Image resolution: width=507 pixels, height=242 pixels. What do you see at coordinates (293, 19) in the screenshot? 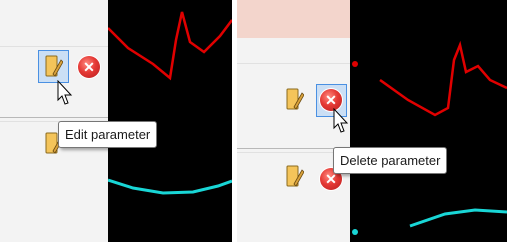
I see `top-banner` at bounding box center [293, 19].